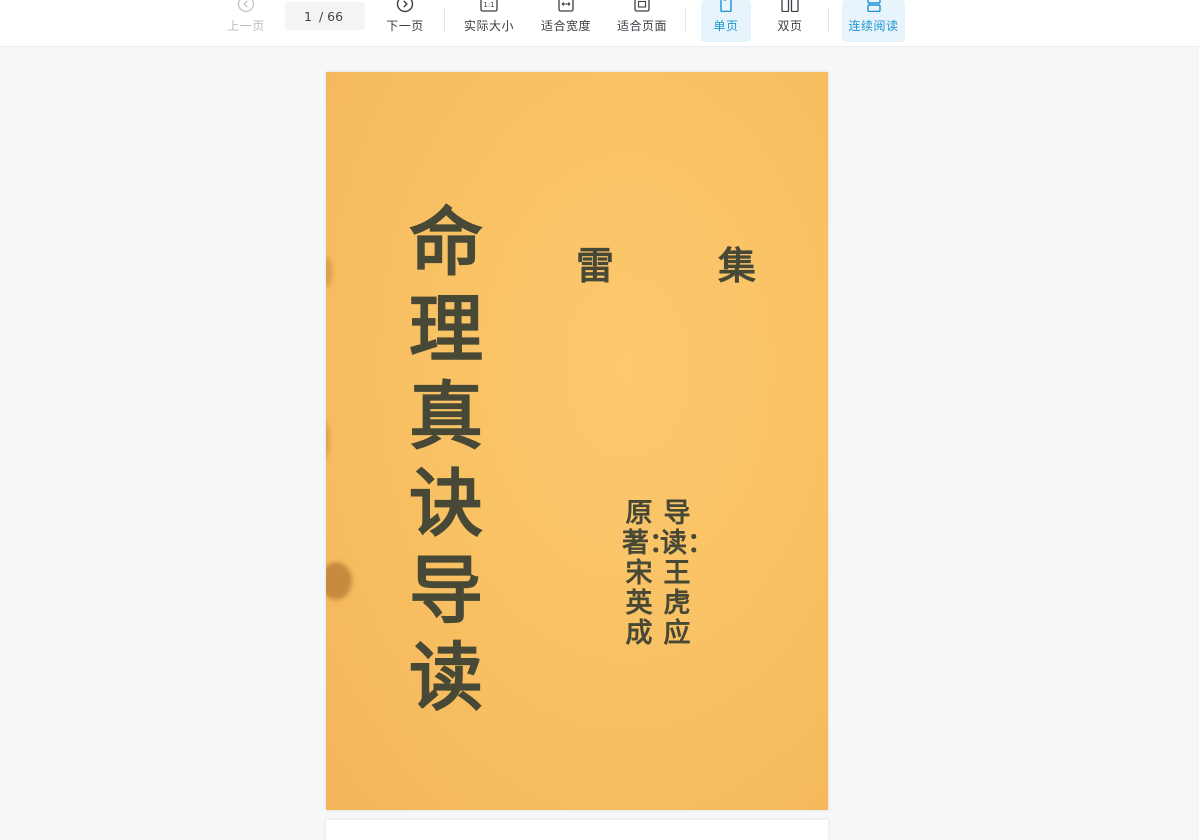 The width and height of the screenshot is (1199, 840). I want to click on single-page-icon, so click(726, 6).